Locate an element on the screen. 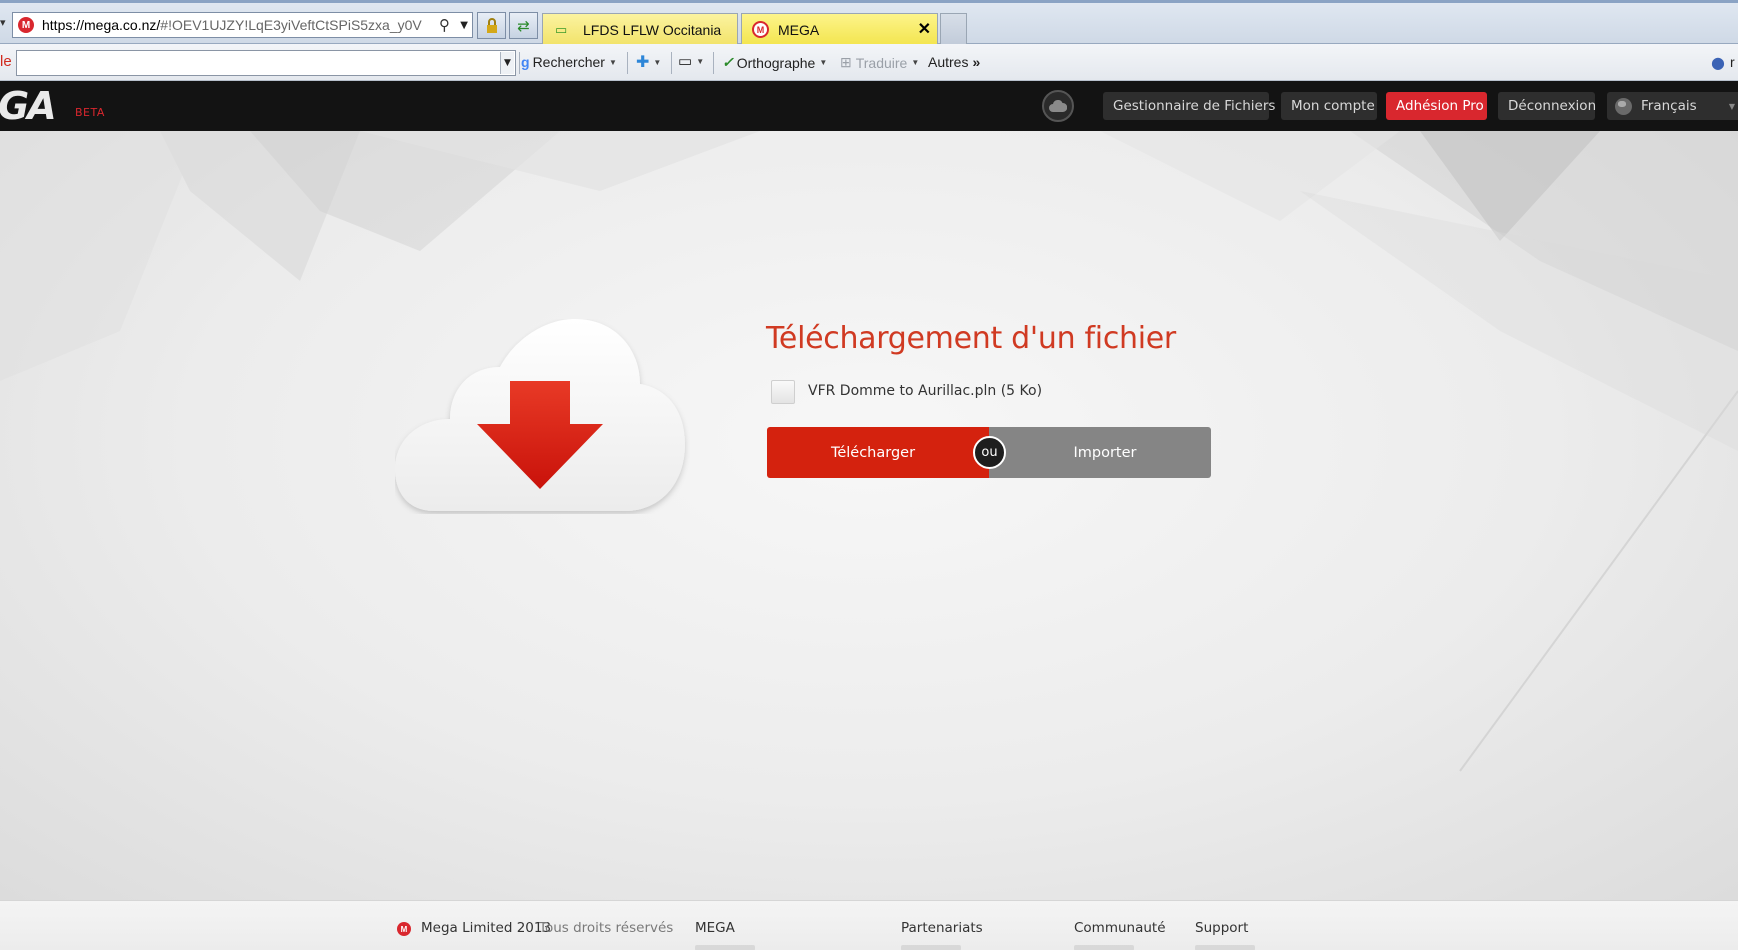 The image size is (1738, 950). tab-mega: M MEGA ✕ is located at coordinates (839, 29).